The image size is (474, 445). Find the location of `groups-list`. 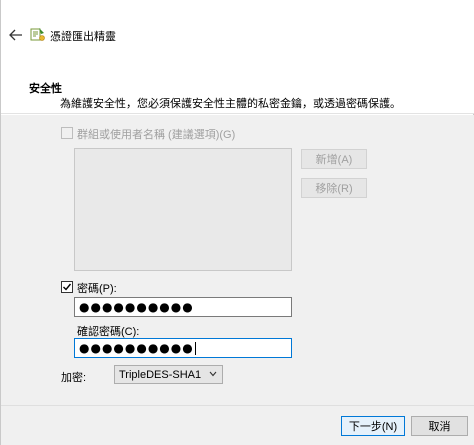

groups-list is located at coordinates (183, 209).